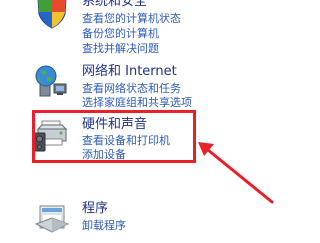 This screenshot has width=320, height=243. What do you see at coordinates (120, 48) in the screenshot?
I see `link-find-fix-problems: 查找并解决问题` at bounding box center [120, 48].